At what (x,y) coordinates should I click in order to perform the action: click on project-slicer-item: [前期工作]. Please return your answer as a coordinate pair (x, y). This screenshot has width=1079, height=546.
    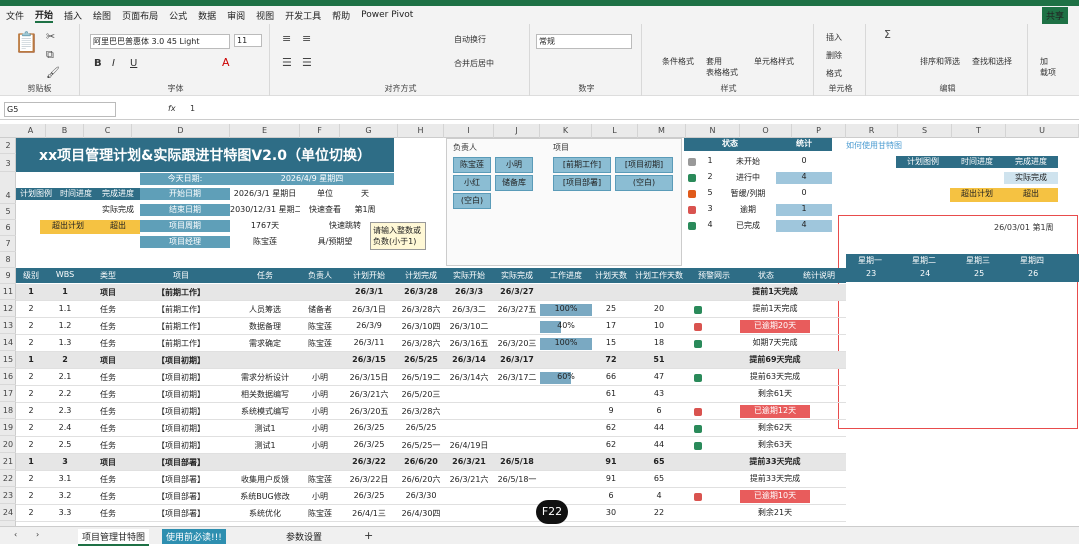
    Looking at the image, I should click on (582, 165).